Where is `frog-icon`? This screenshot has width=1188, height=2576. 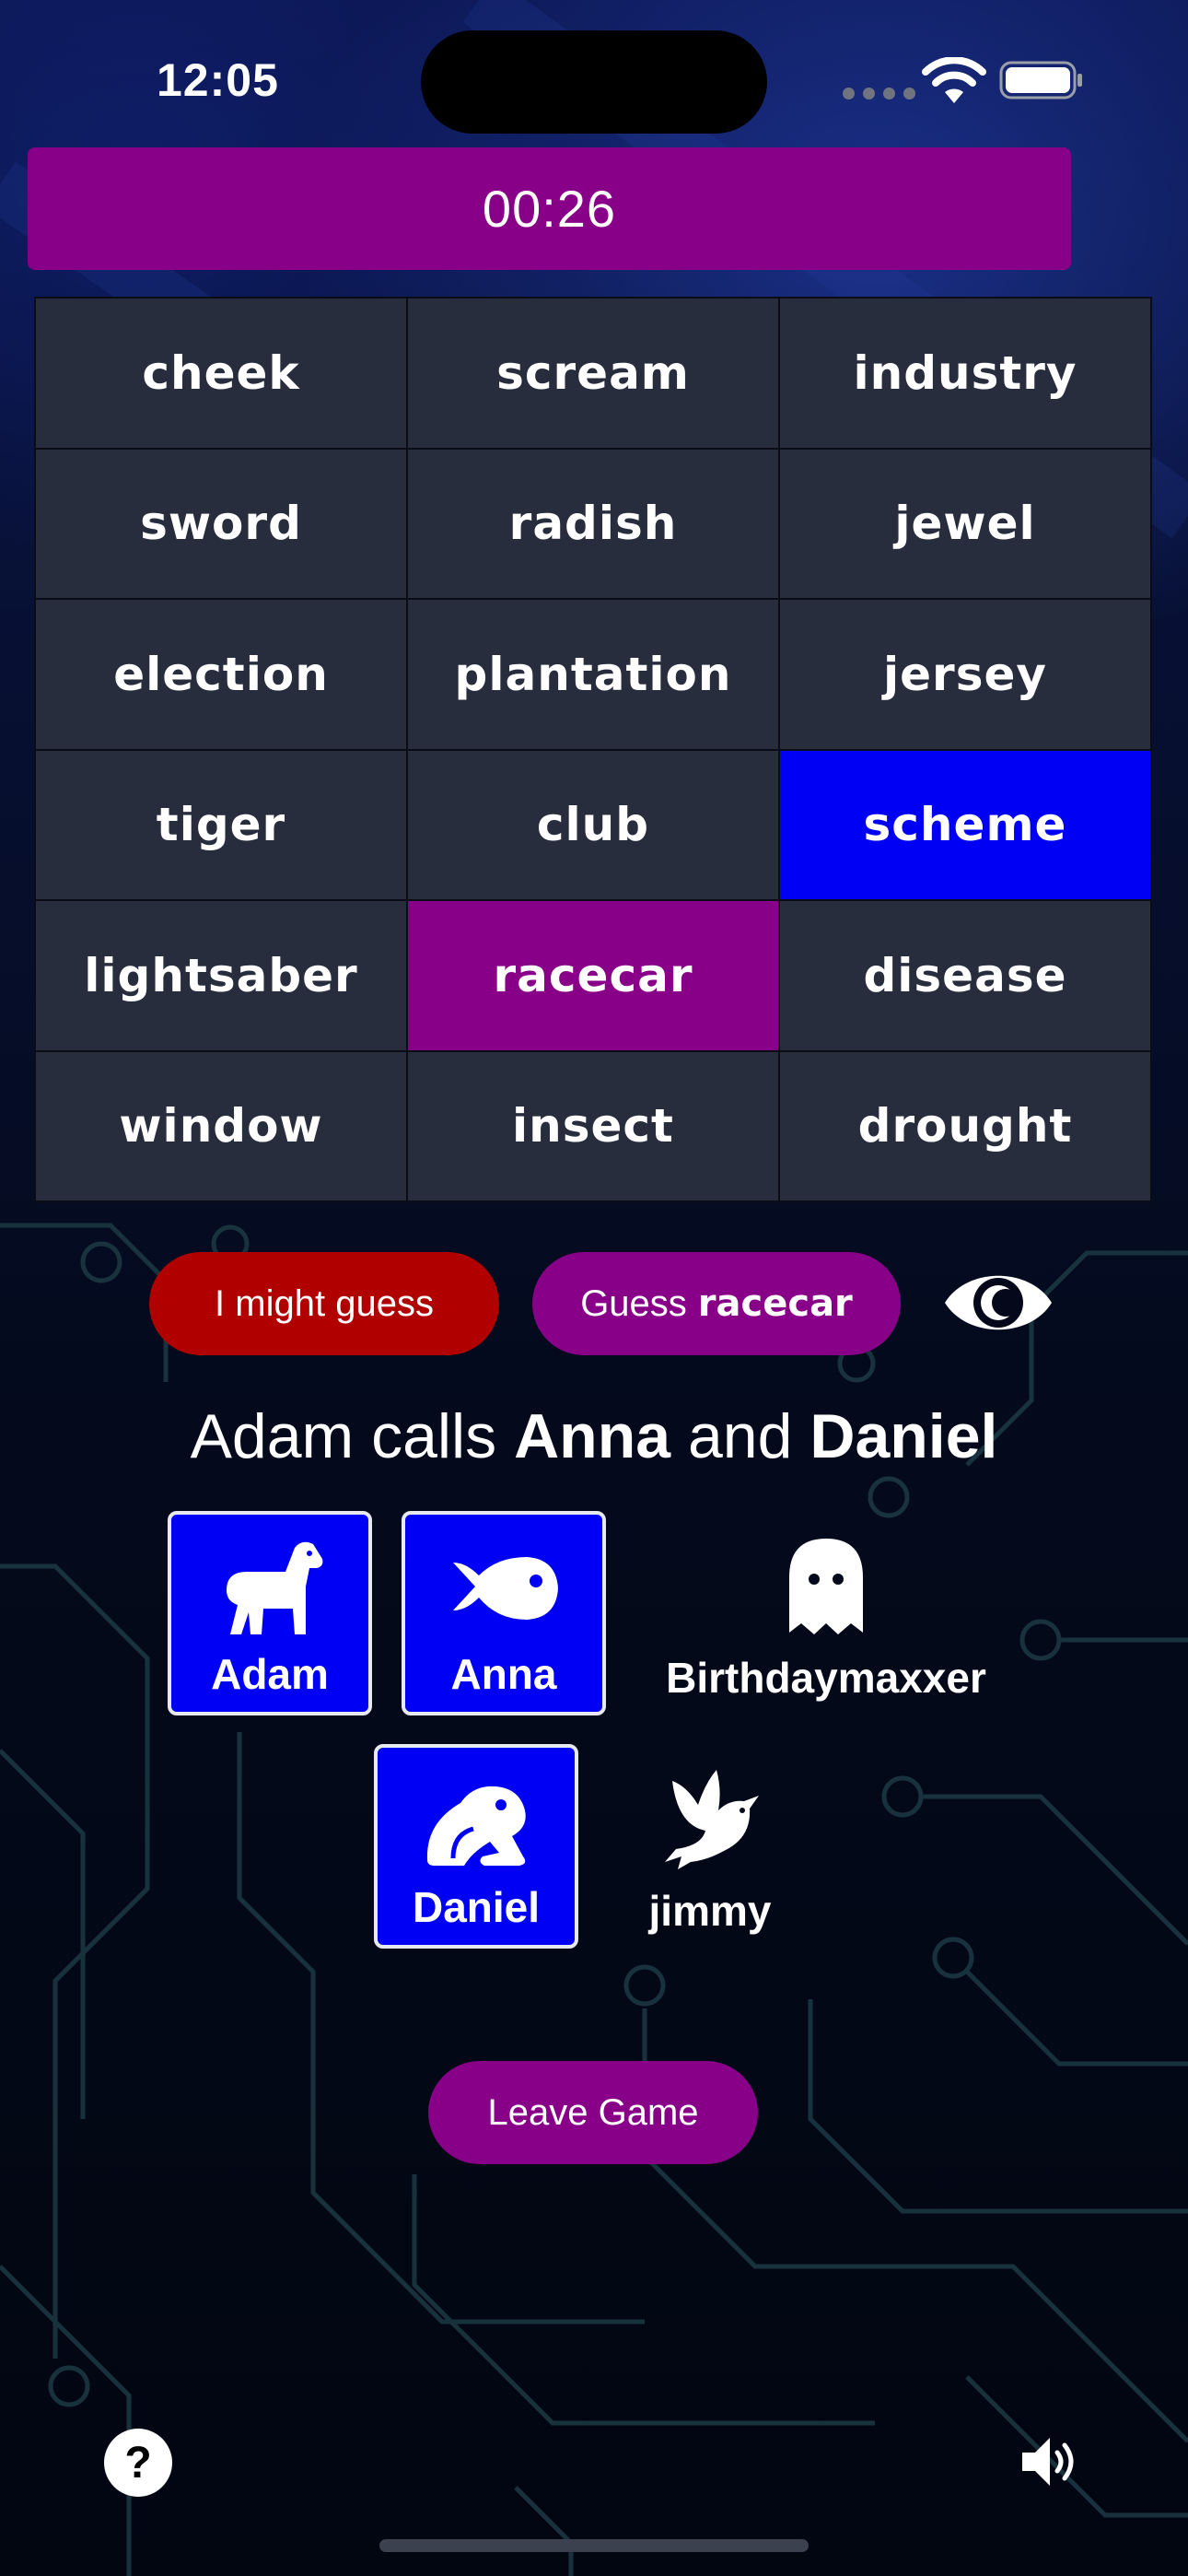
frog-icon is located at coordinates (476, 1826).